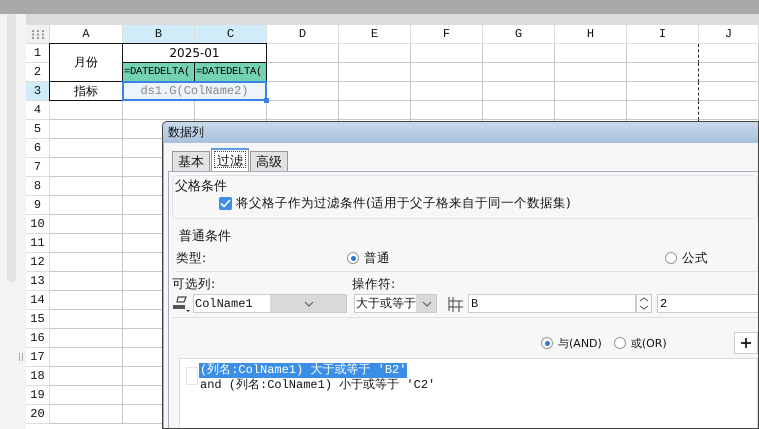 The image size is (759, 429). What do you see at coordinates (186, 132) in the screenshot?
I see `dialog-title: 数据列` at bounding box center [186, 132].